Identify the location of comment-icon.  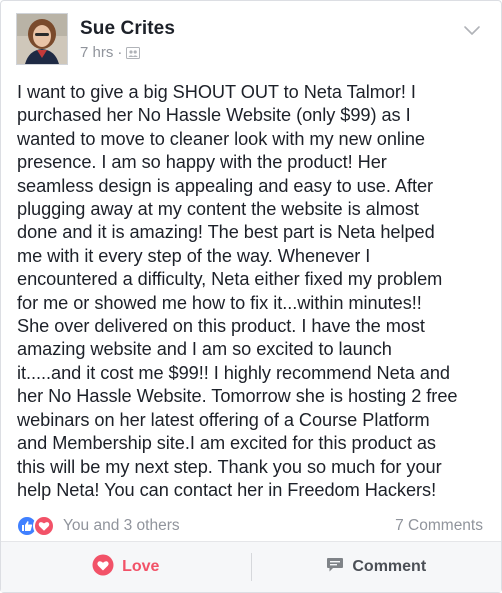
(335, 567).